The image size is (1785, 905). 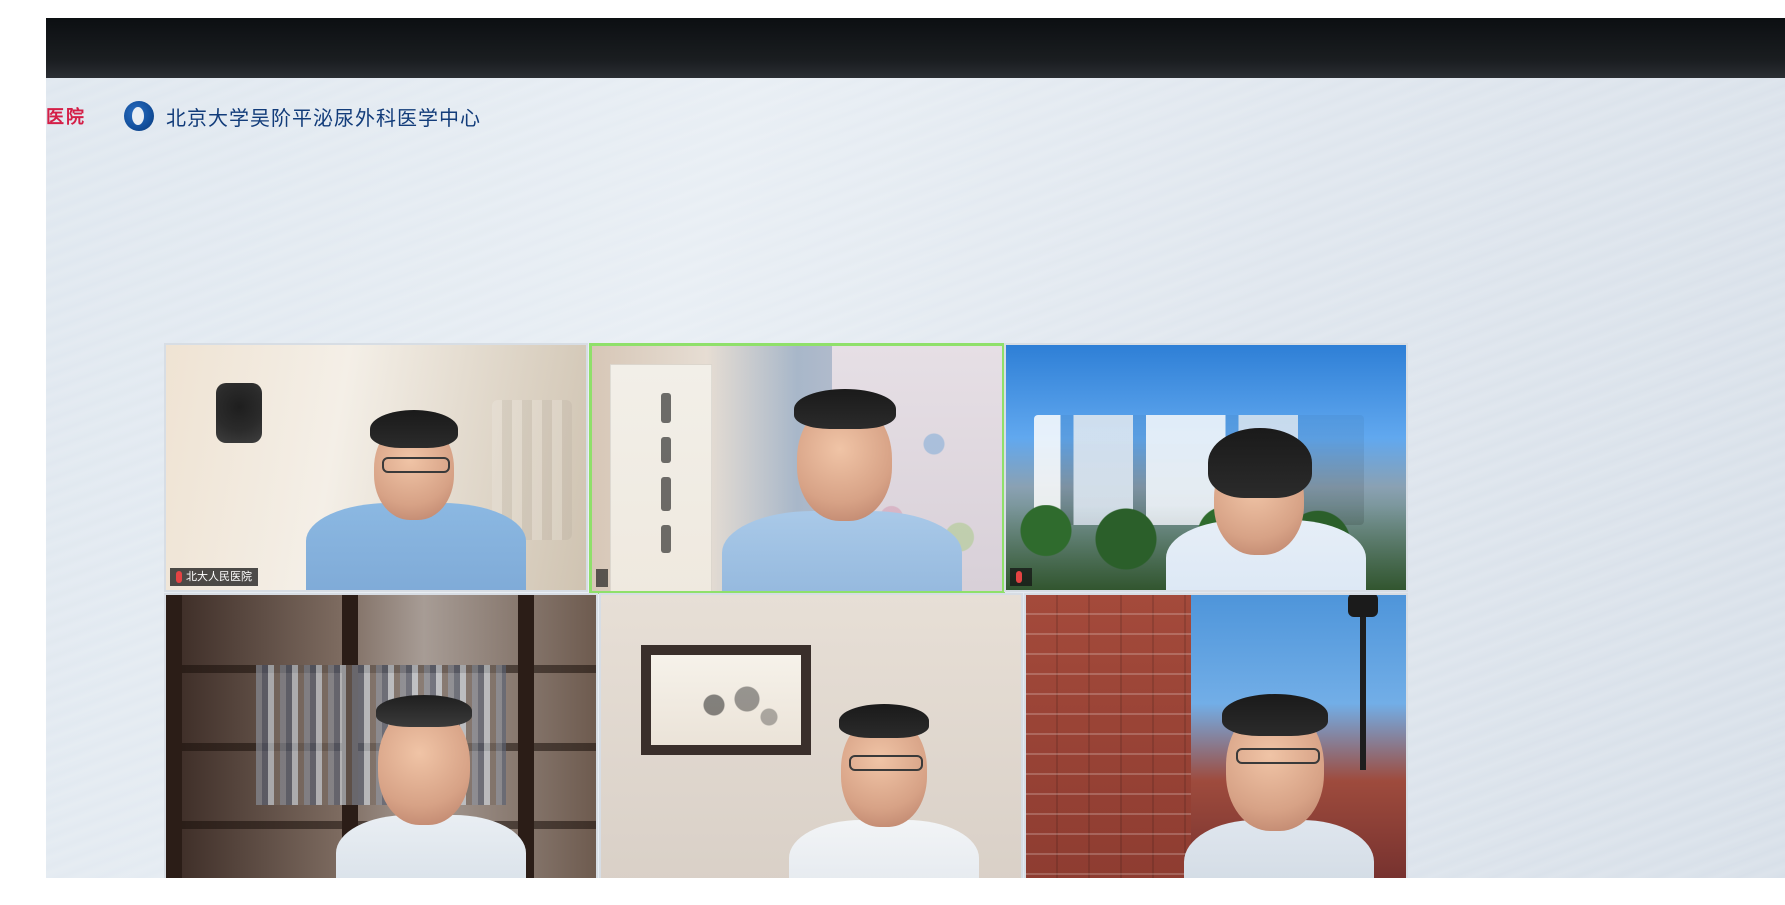 I want to click on participant-tile-1: 北大人民医院, so click(x=376, y=467).